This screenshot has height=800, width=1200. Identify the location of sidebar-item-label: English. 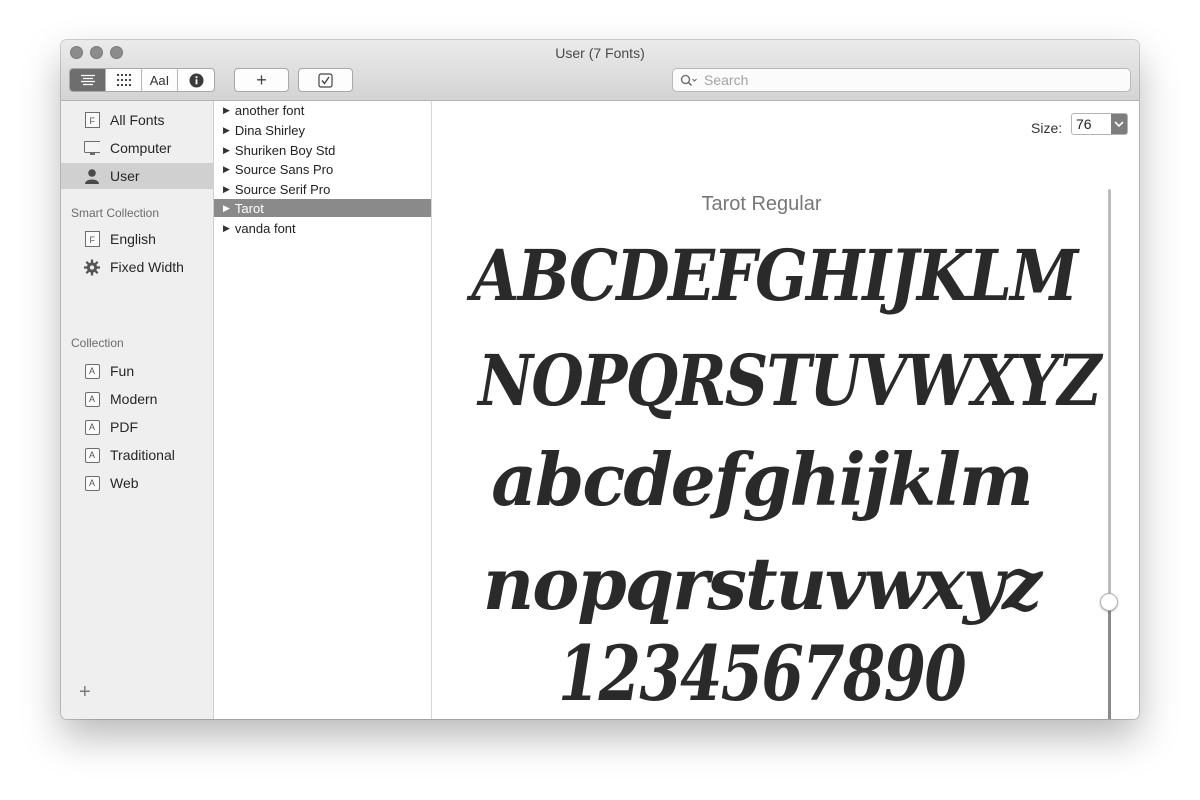
(133, 239).